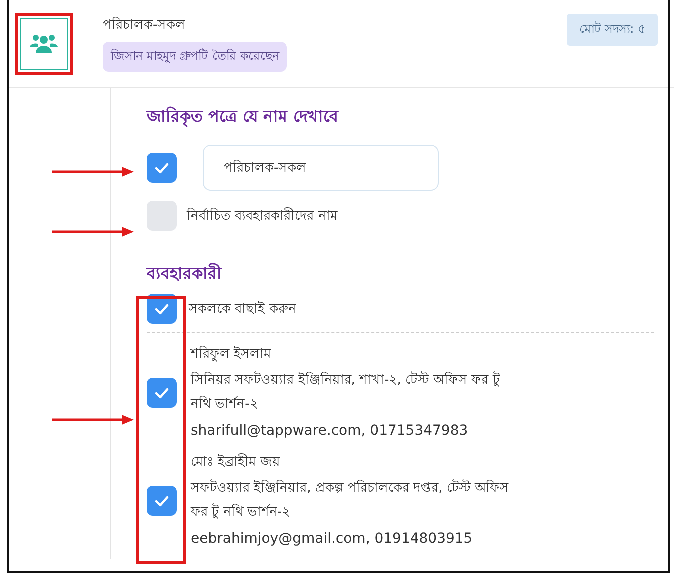  I want to click on user-designation: সিনিয়র সফটওয়্যার ইঞ্জিনিয়ার, শাখা-২, টেস্ট অফিস ফর টু নথি ভার্শন-২, so click(346, 392).